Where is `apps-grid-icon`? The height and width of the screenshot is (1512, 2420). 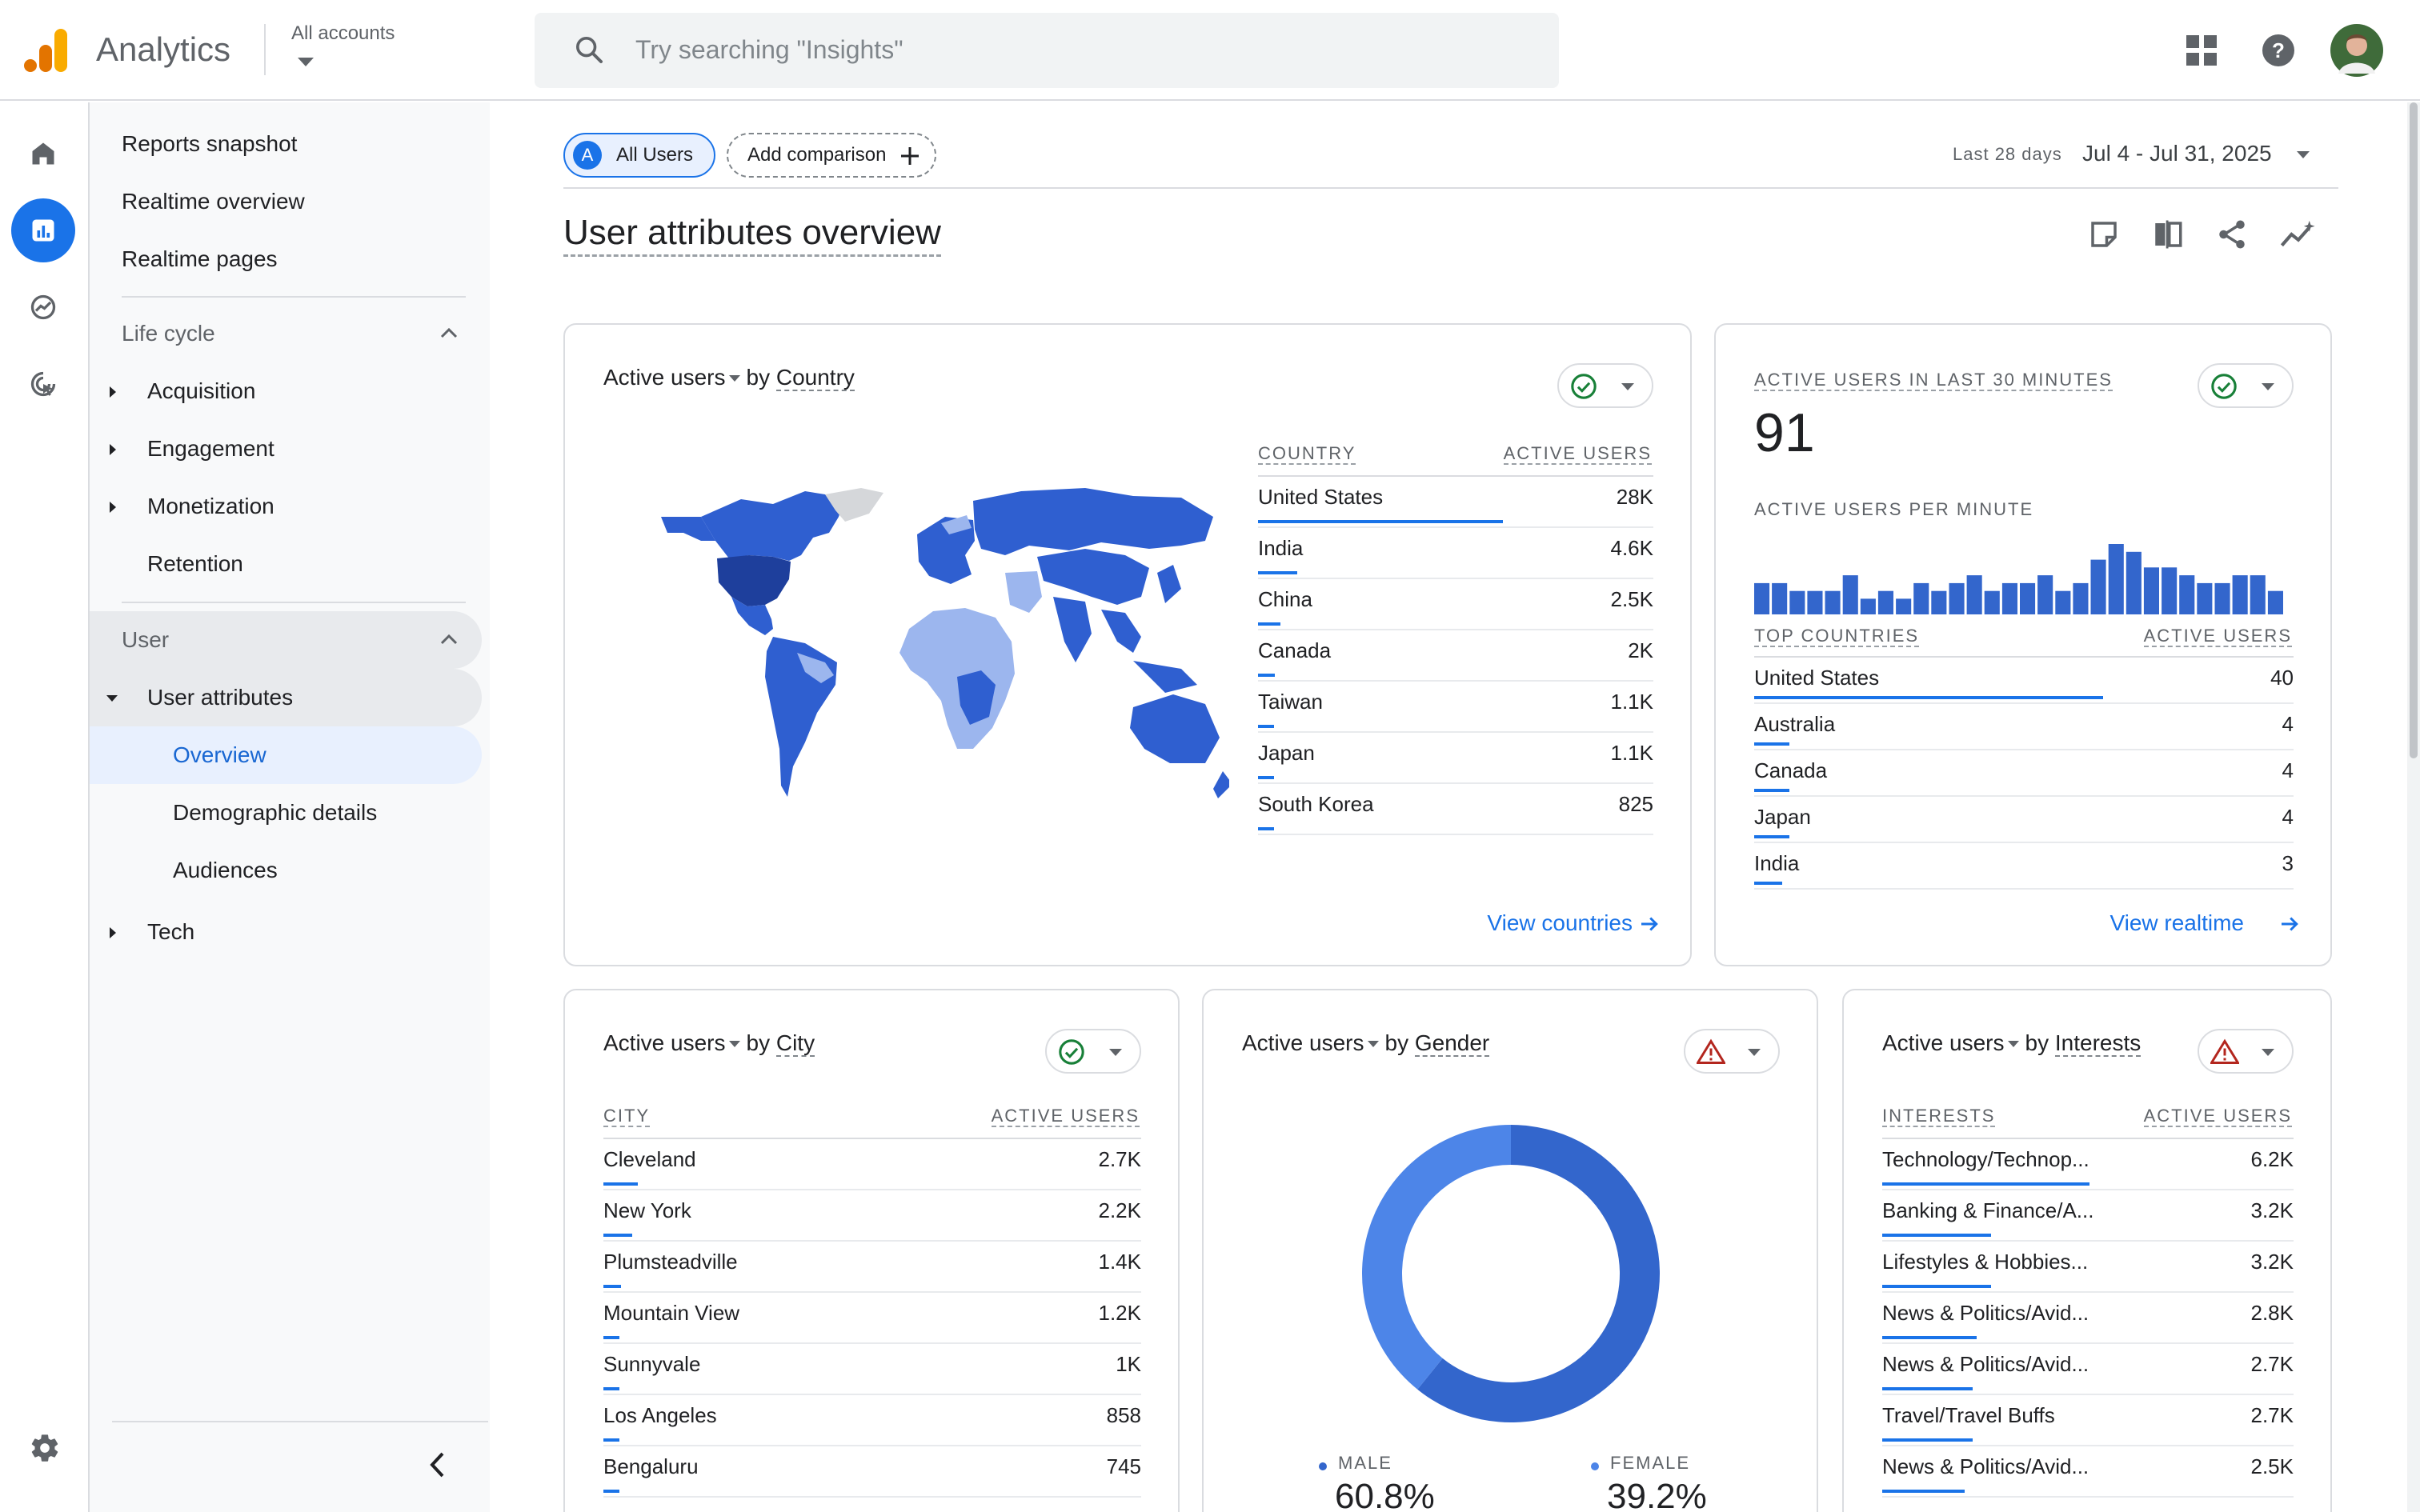 apps-grid-icon is located at coordinates (2201, 52).